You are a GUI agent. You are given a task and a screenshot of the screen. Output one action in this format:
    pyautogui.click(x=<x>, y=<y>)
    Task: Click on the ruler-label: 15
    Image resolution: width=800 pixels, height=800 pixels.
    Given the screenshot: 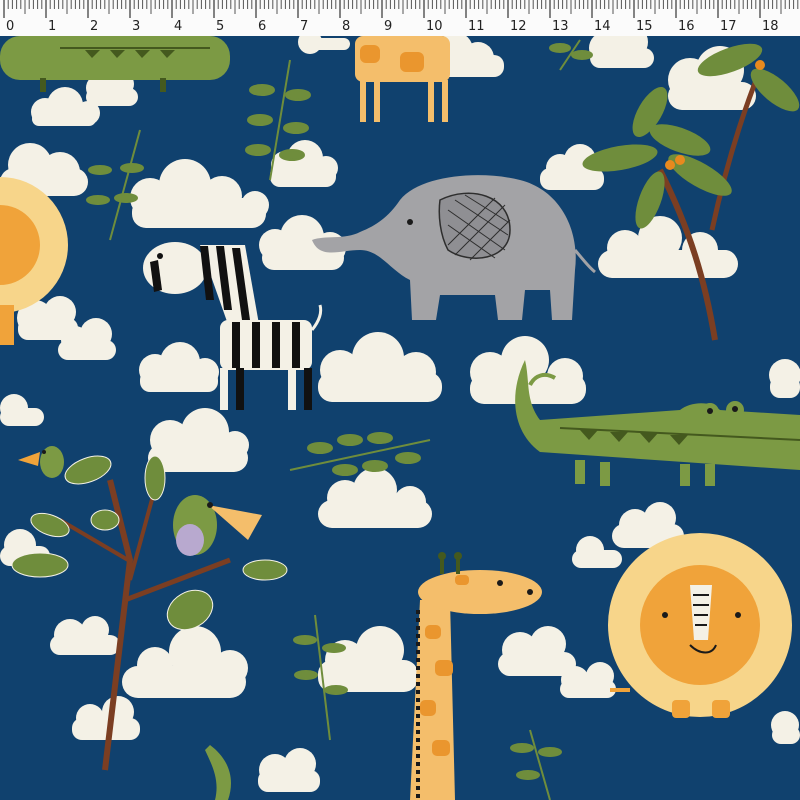 What is the action you would take?
    pyautogui.click(x=644, y=26)
    